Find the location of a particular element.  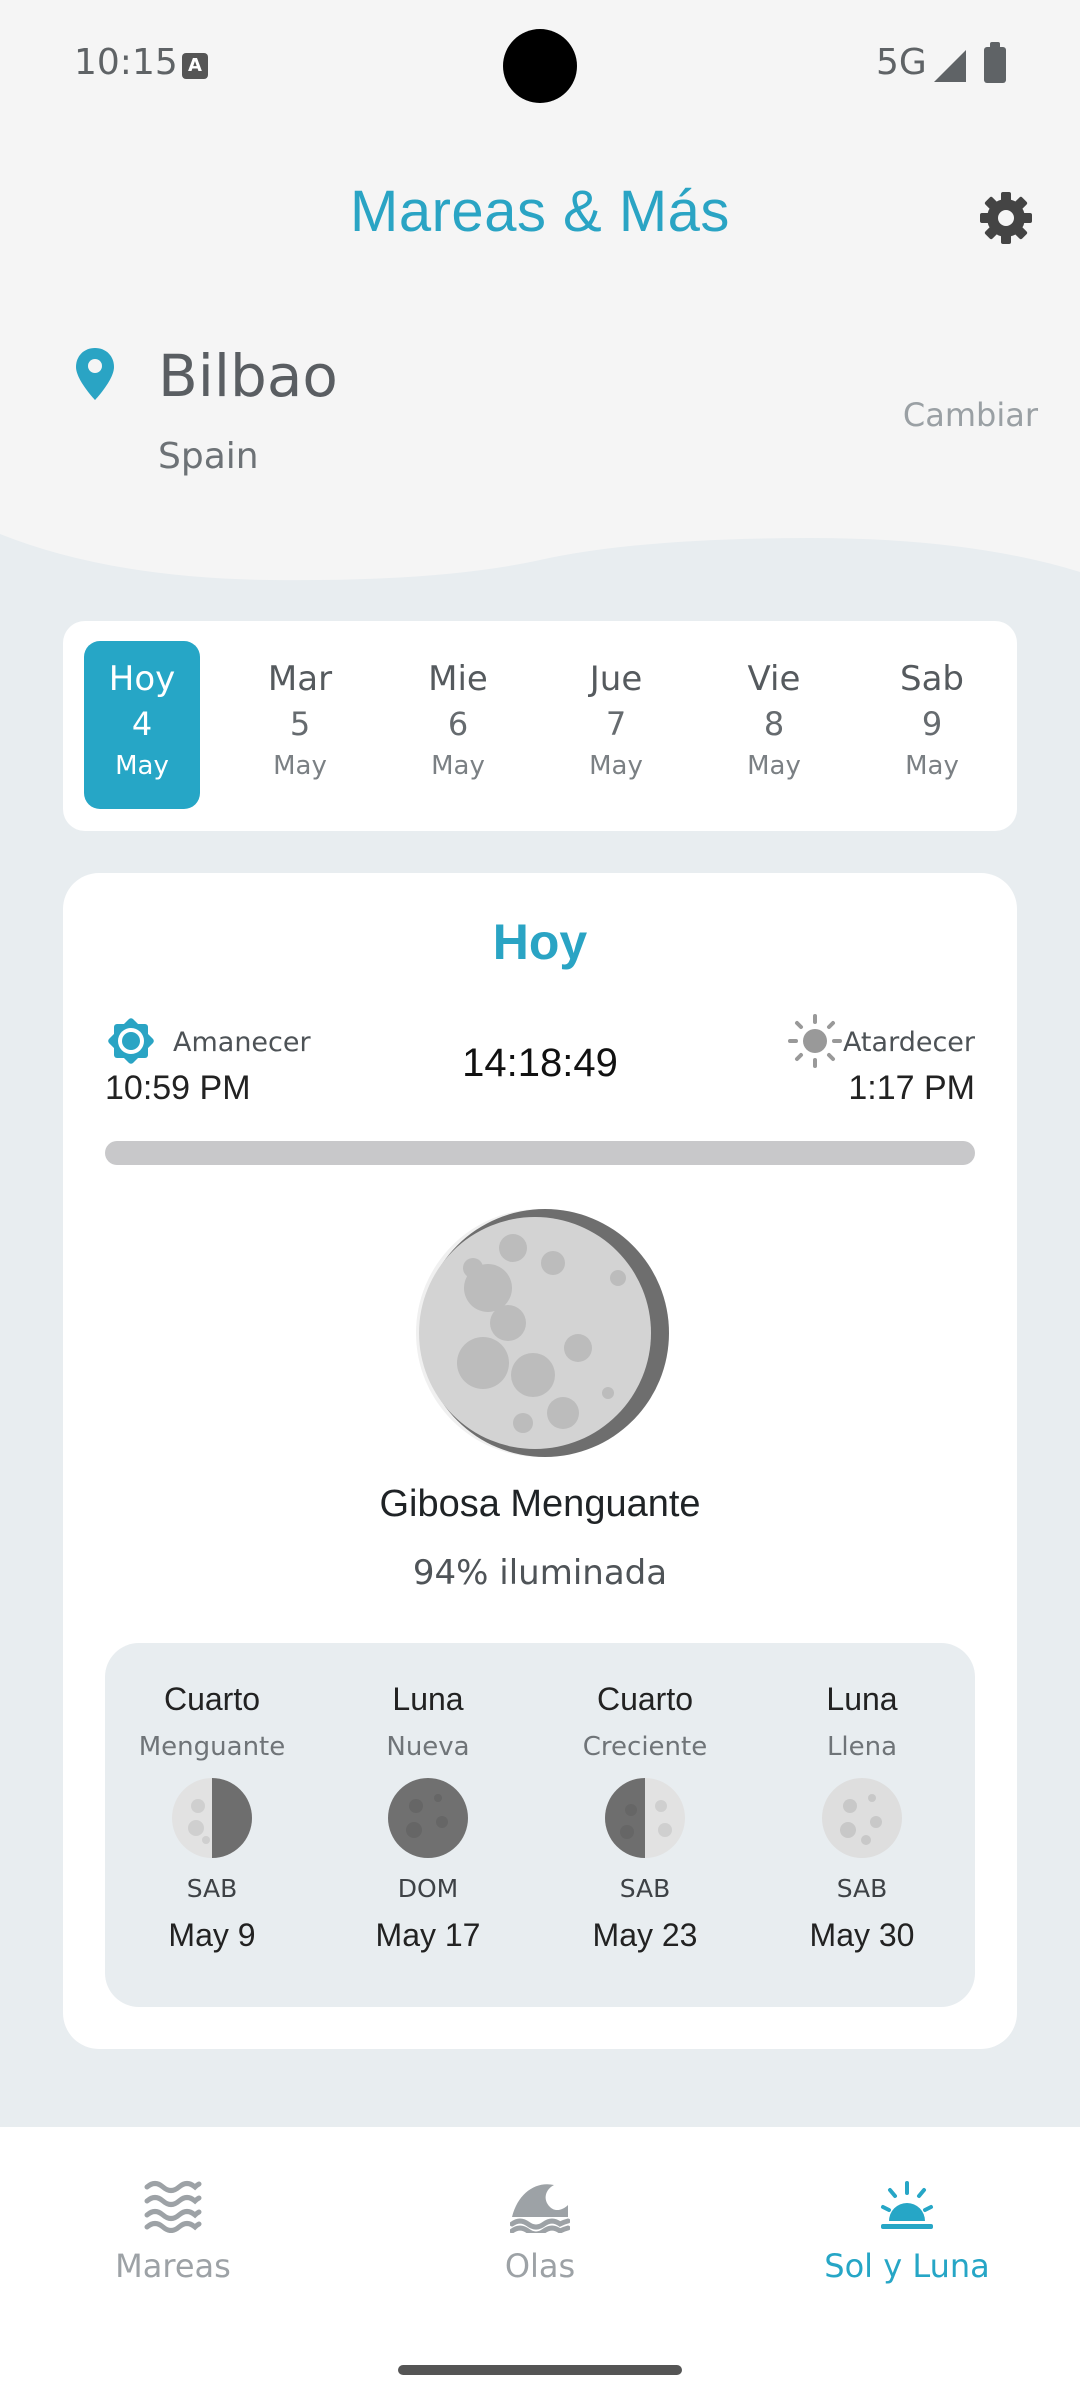

bottom-navigation: Mareas Olas Sol y Luna is located at coordinates (540, 2263).